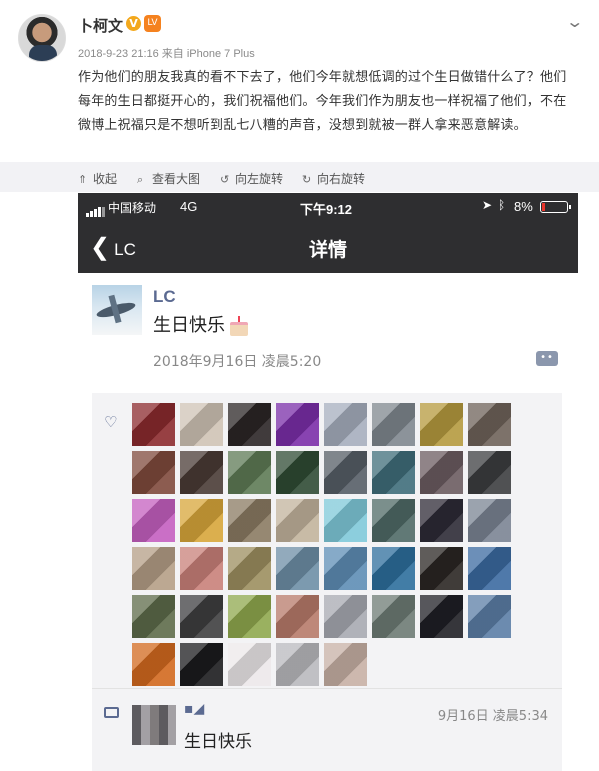  Describe the element at coordinates (555, 207) in the screenshot. I see `battery-icon` at that location.